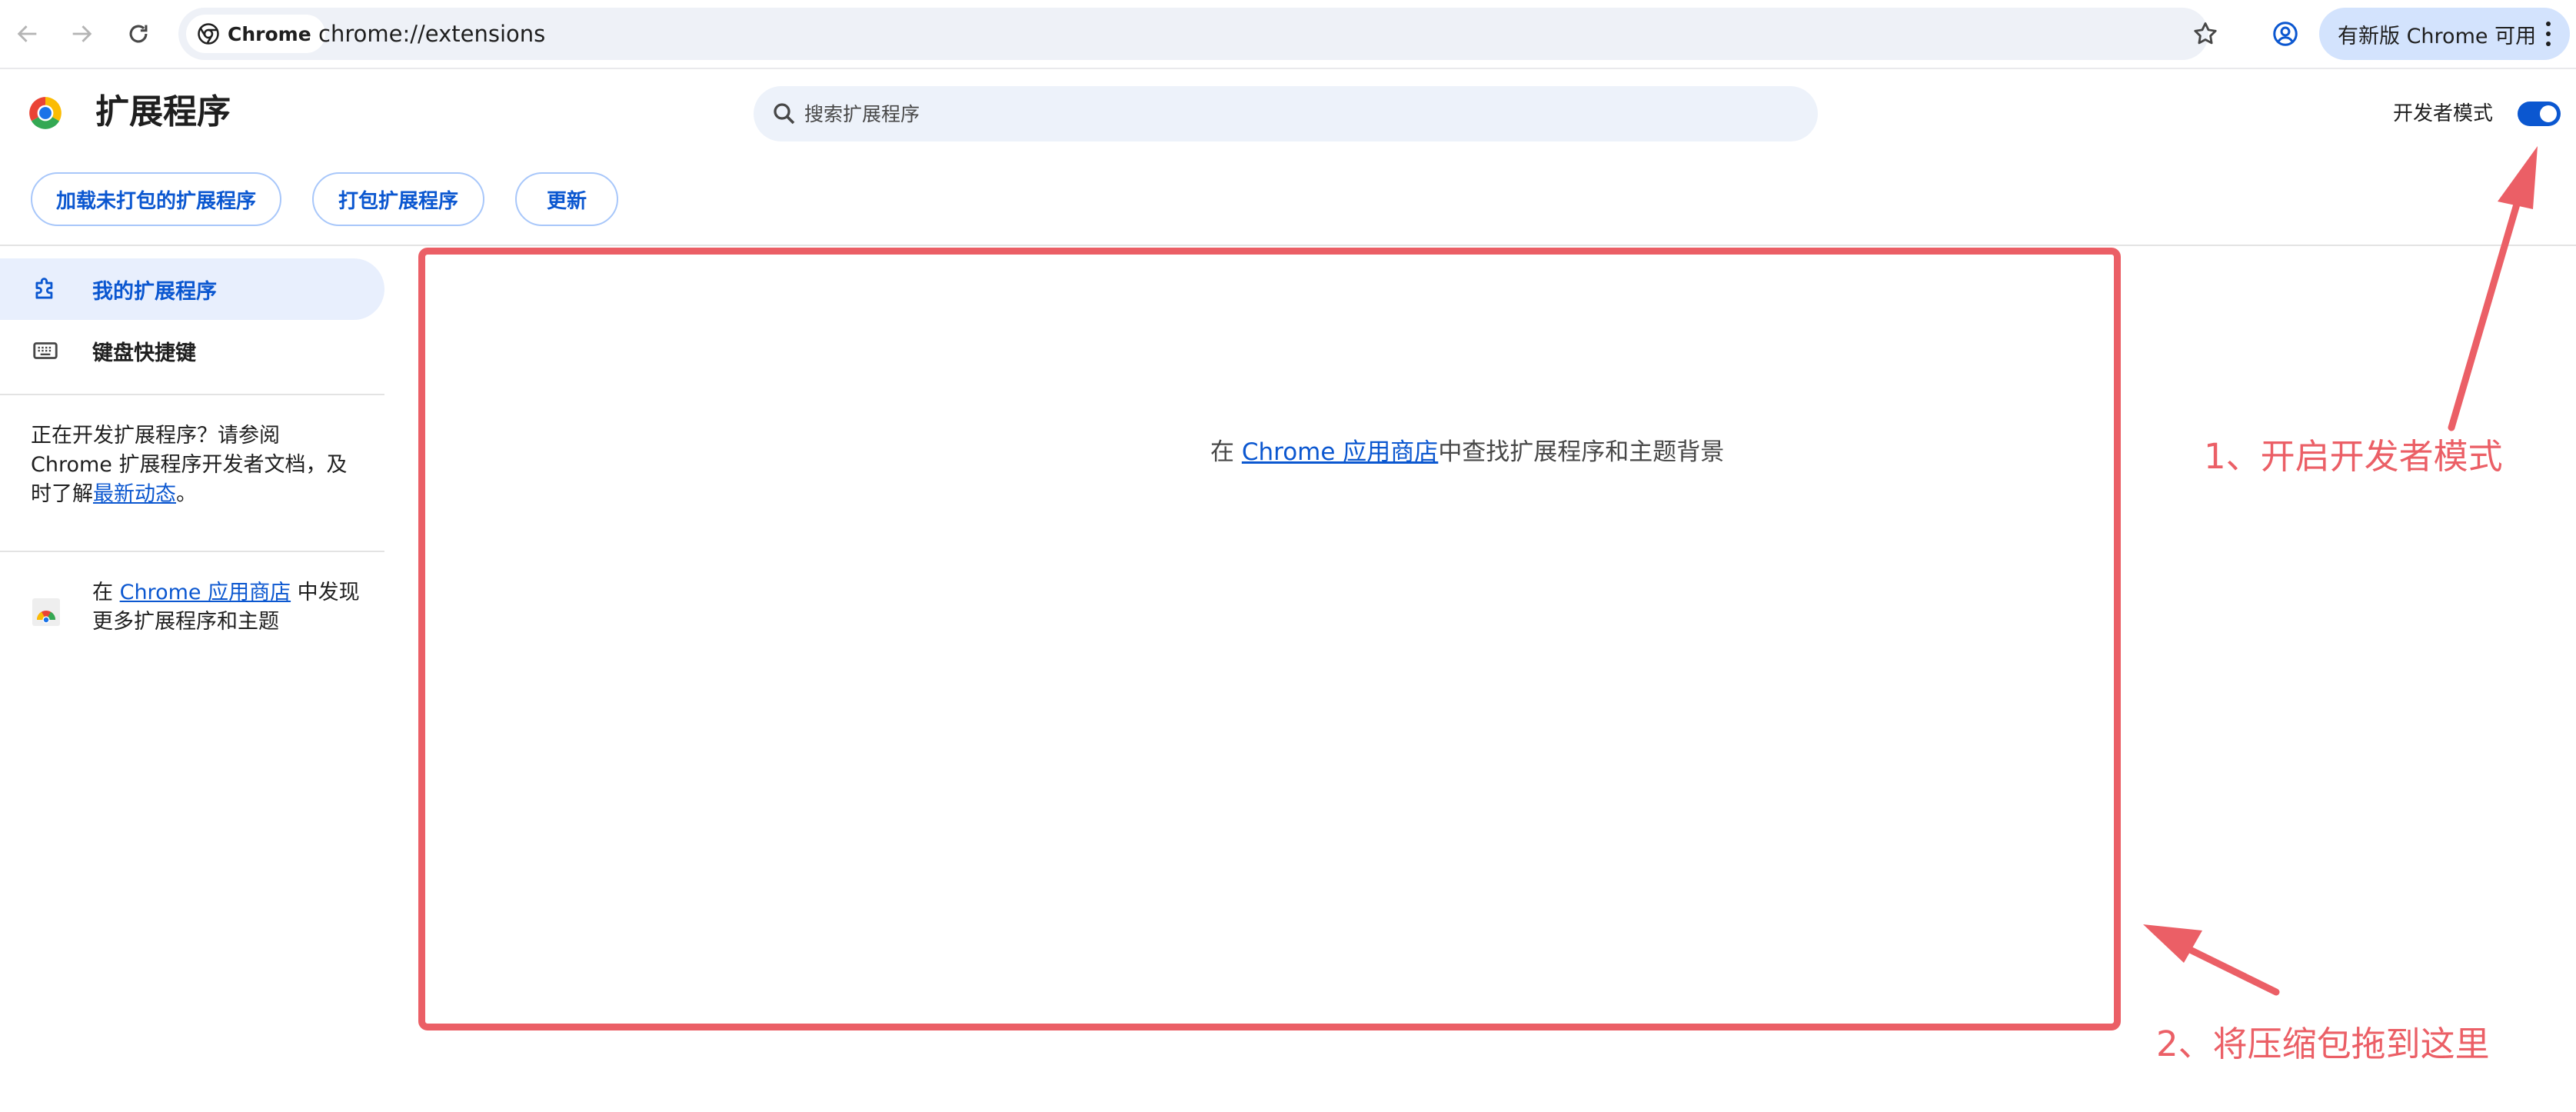 This screenshot has height=1112, width=2576. What do you see at coordinates (45, 113) in the screenshot?
I see `chrome-logo-icon` at bounding box center [45, 113].